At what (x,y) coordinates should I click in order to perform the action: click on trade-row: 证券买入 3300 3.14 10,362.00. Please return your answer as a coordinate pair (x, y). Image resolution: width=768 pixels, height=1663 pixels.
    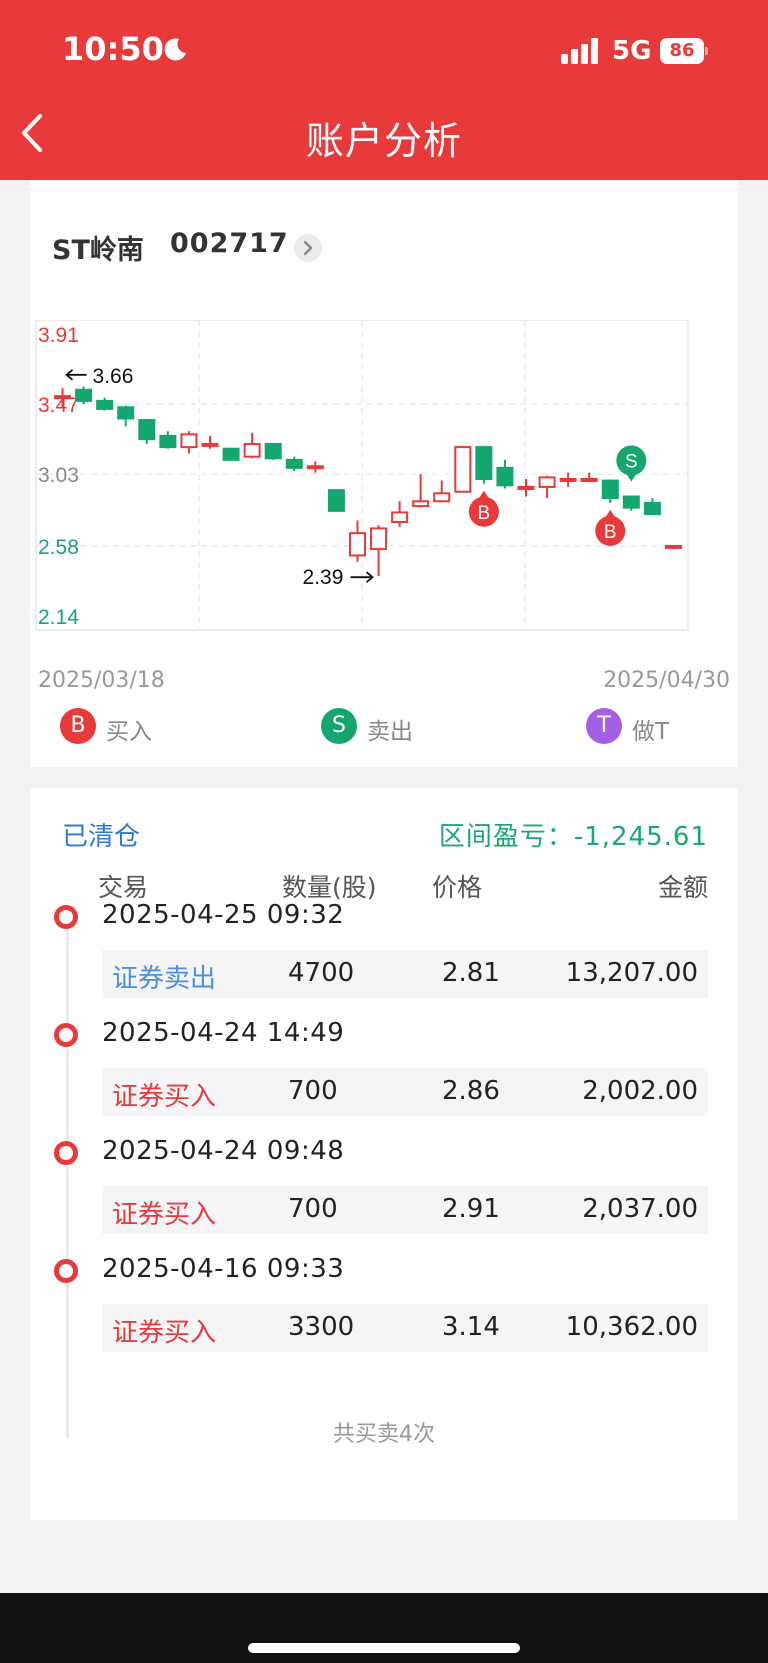
    Looking at the image, I should click on (405, 1328).